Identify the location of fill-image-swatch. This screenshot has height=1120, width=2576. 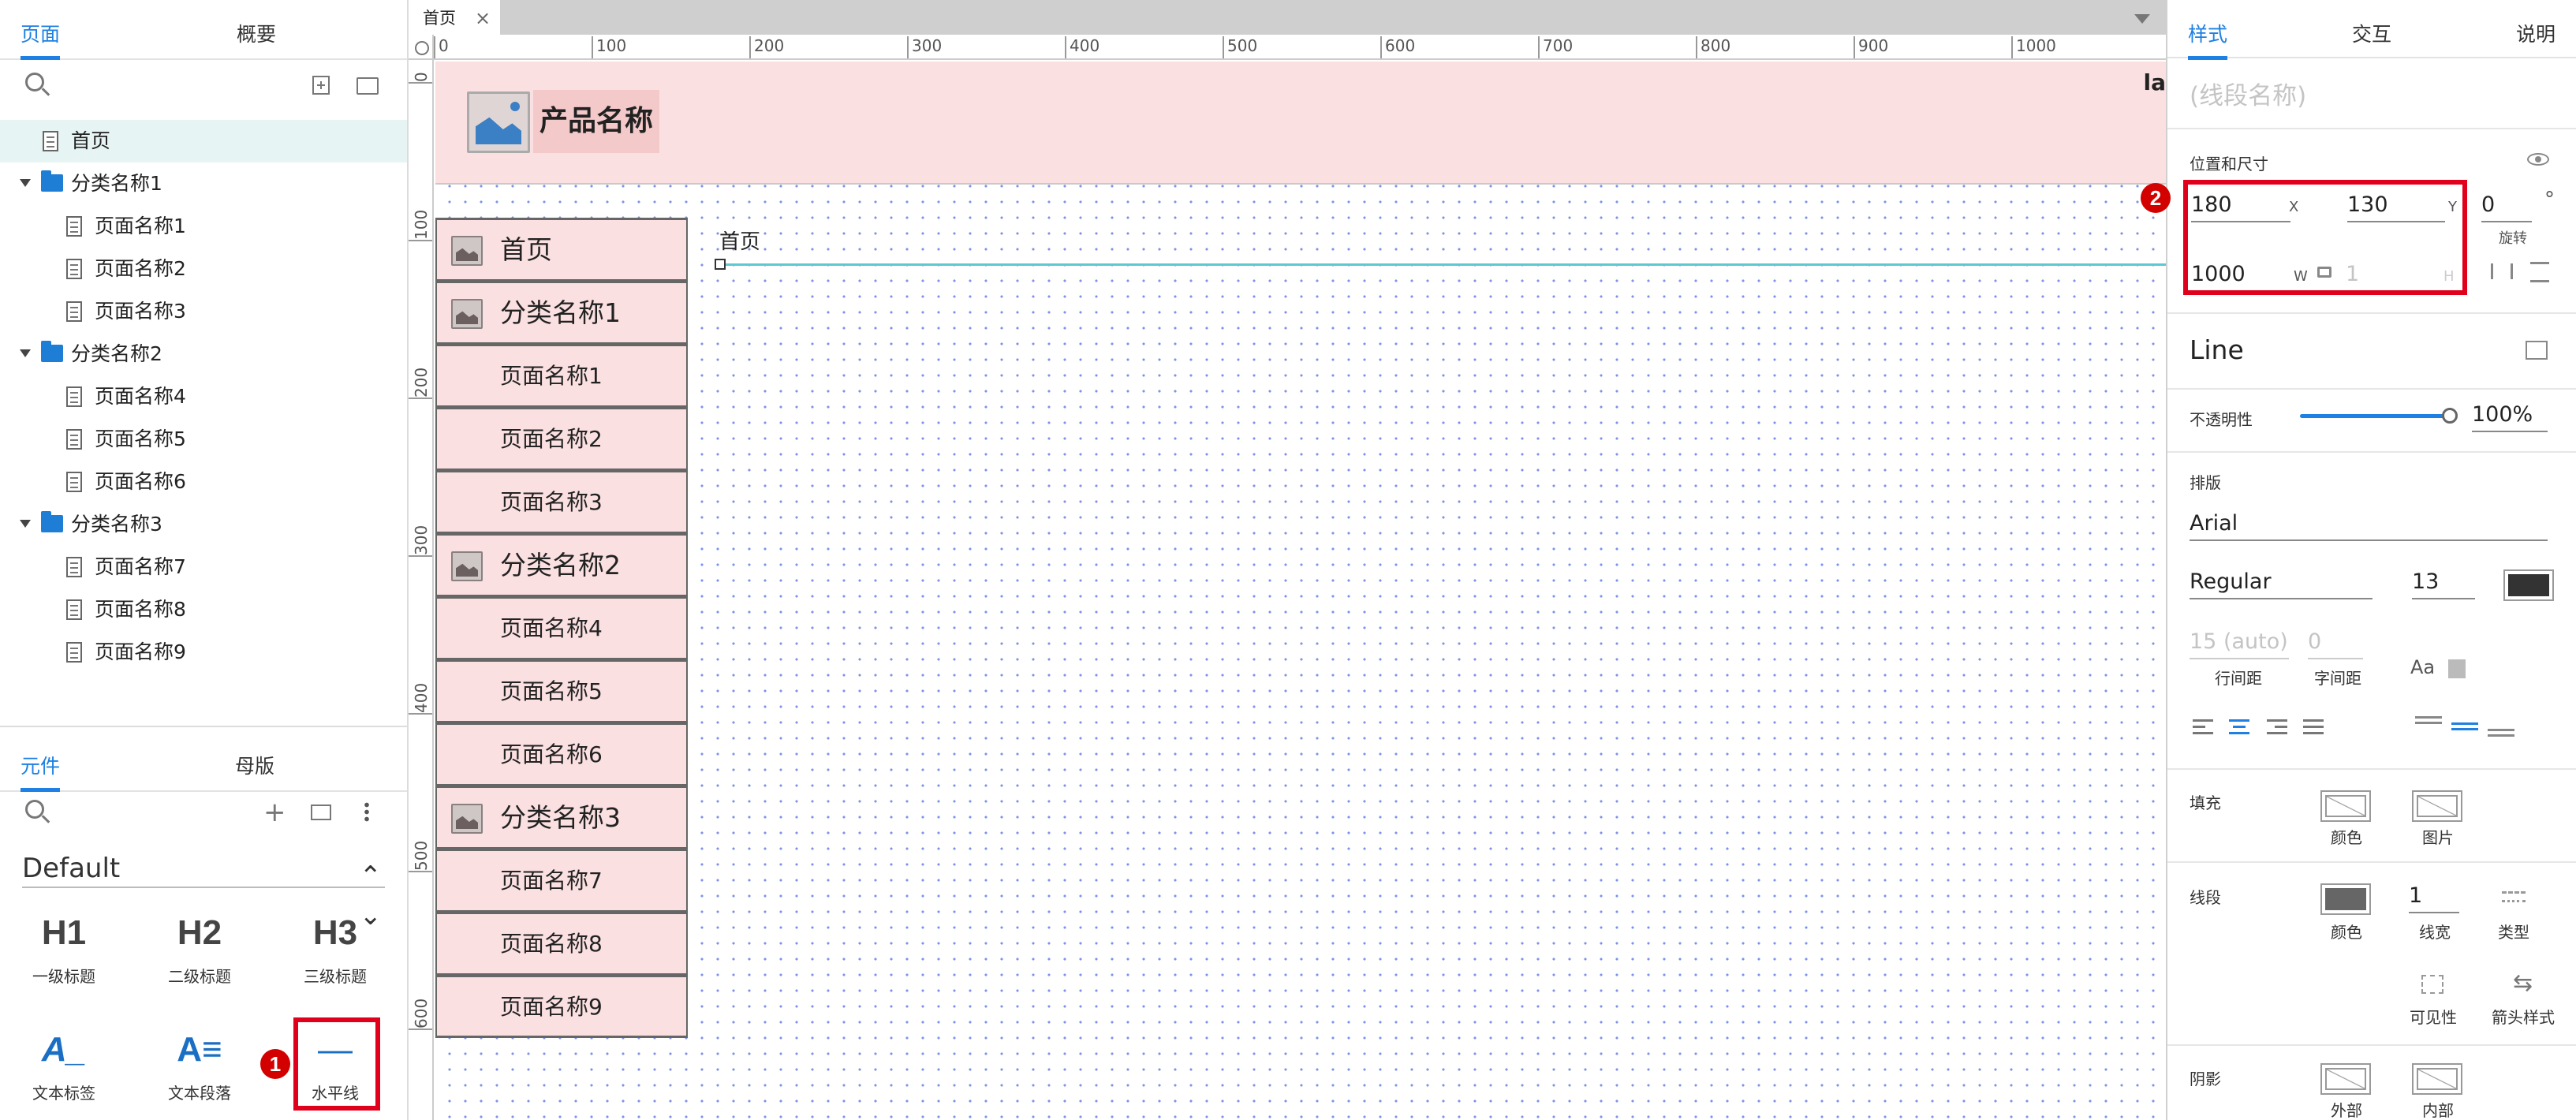
(2437, 806).